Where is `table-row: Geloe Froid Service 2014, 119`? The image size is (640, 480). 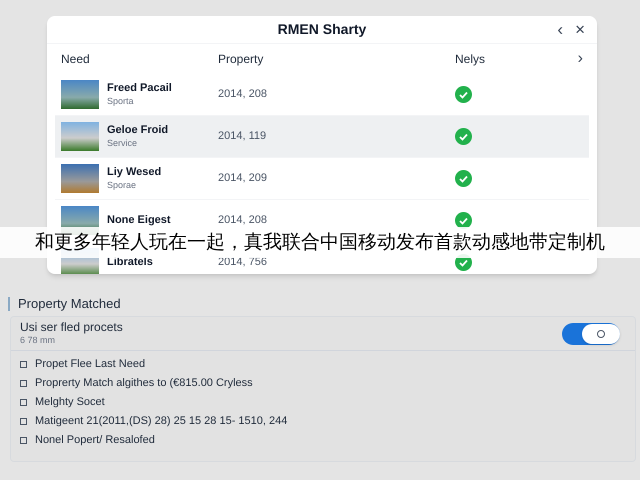 table-row: Geloe Froid Service 2014, 119 is located at coordinates (322, 137).